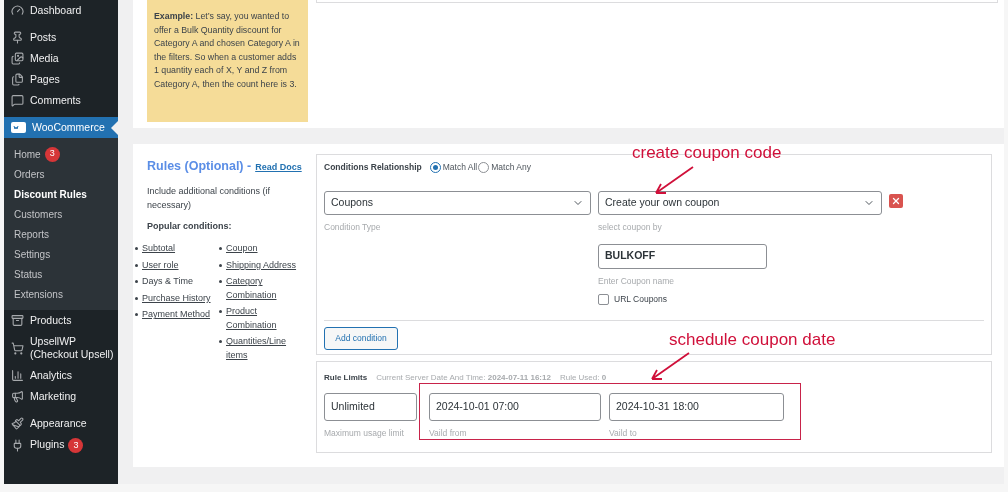  Describe the element at coordinates (346, 378) in the screenshot. I see `rule-limits-label: Rule Limits` at that location.